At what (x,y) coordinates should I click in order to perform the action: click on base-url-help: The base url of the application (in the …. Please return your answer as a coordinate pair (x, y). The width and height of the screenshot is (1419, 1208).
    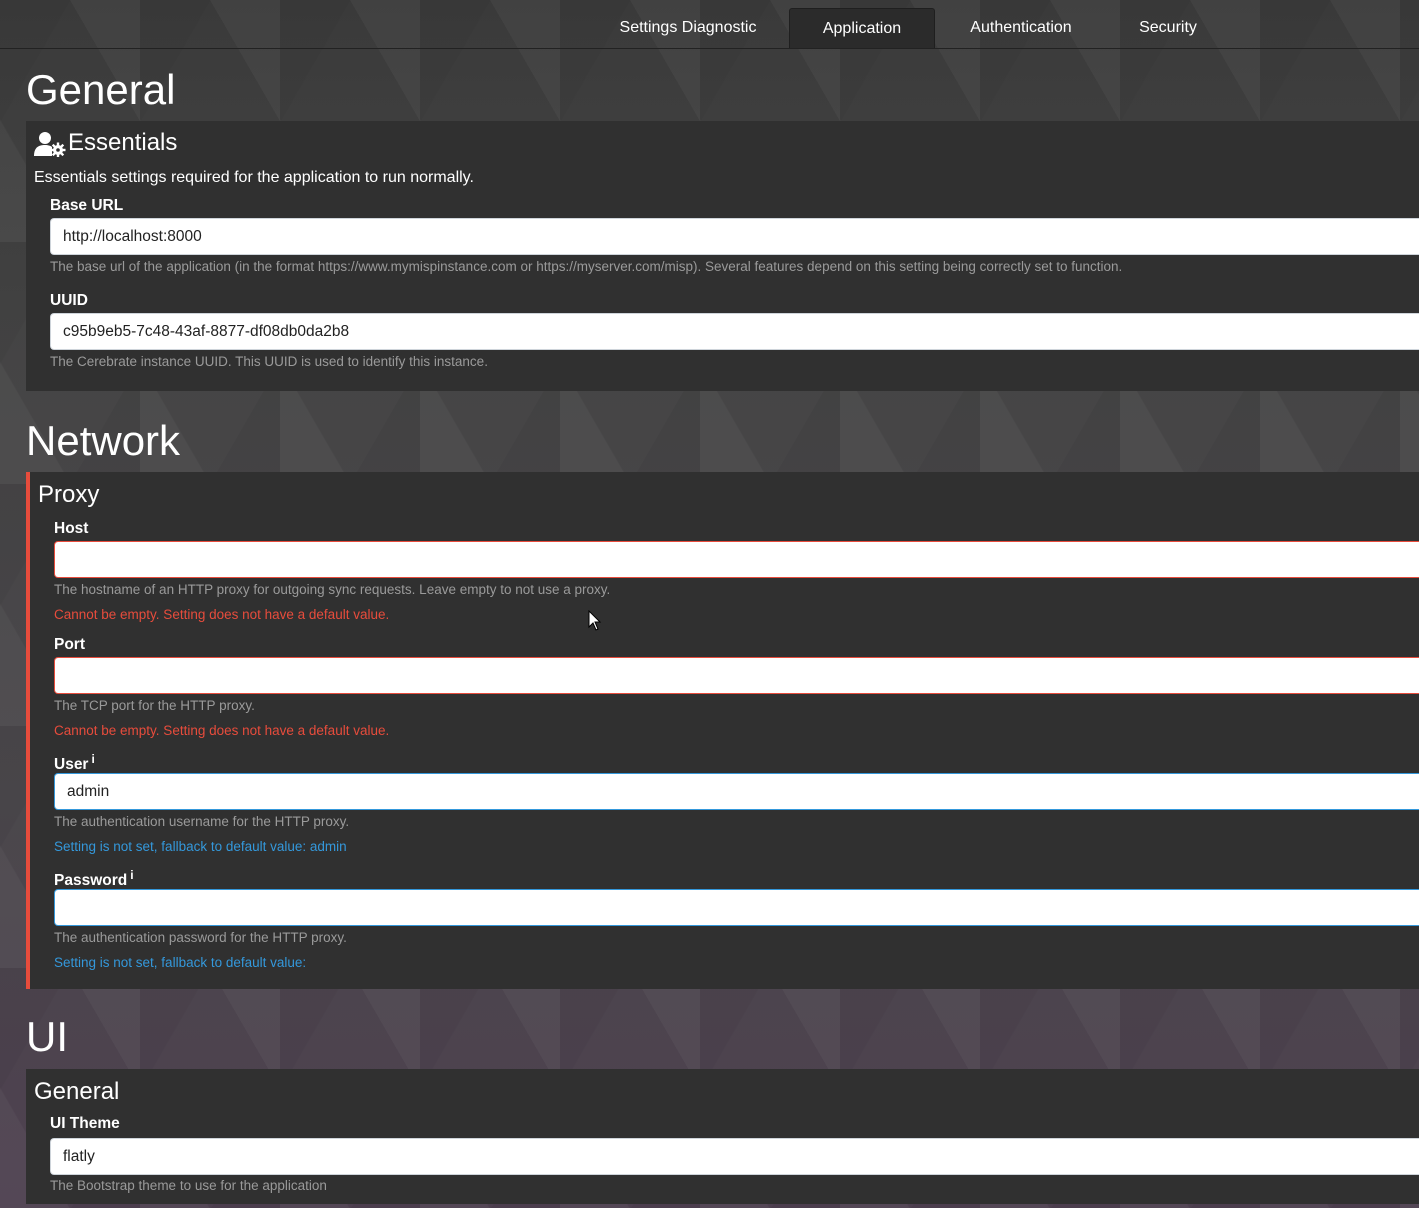
    Looking at the image, I should click on (586, 266).